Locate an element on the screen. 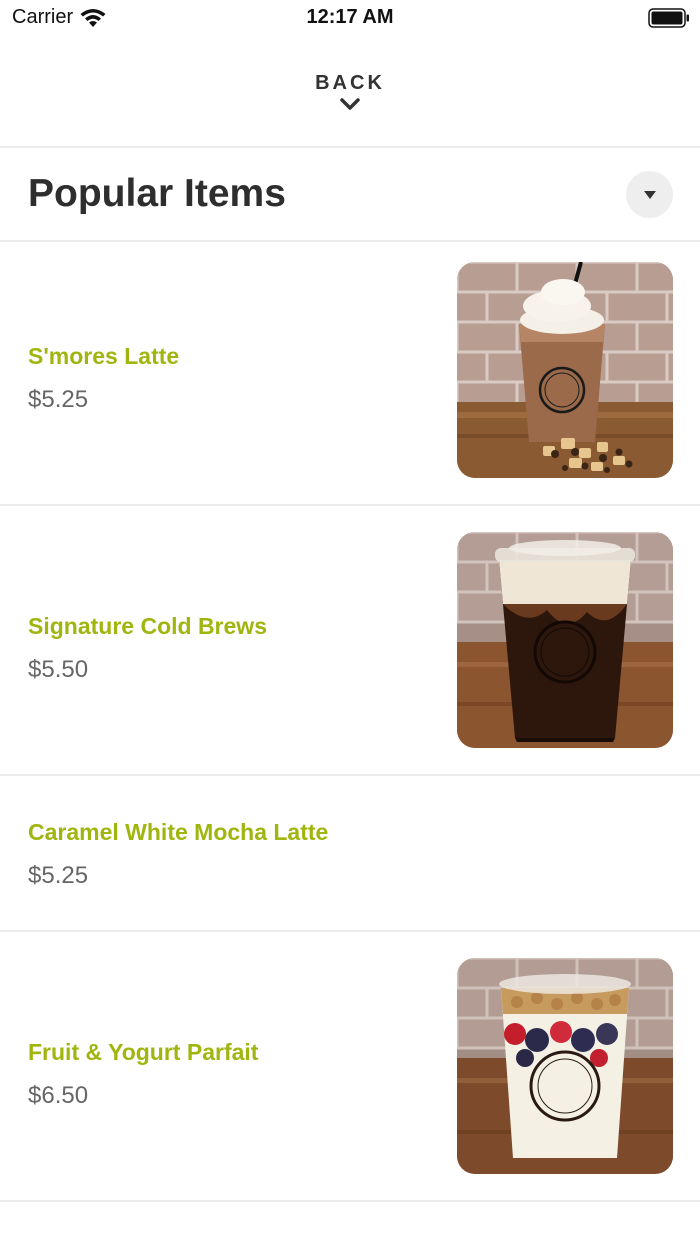  item-name: S'mores Latte is located at coordinates (104, 356).